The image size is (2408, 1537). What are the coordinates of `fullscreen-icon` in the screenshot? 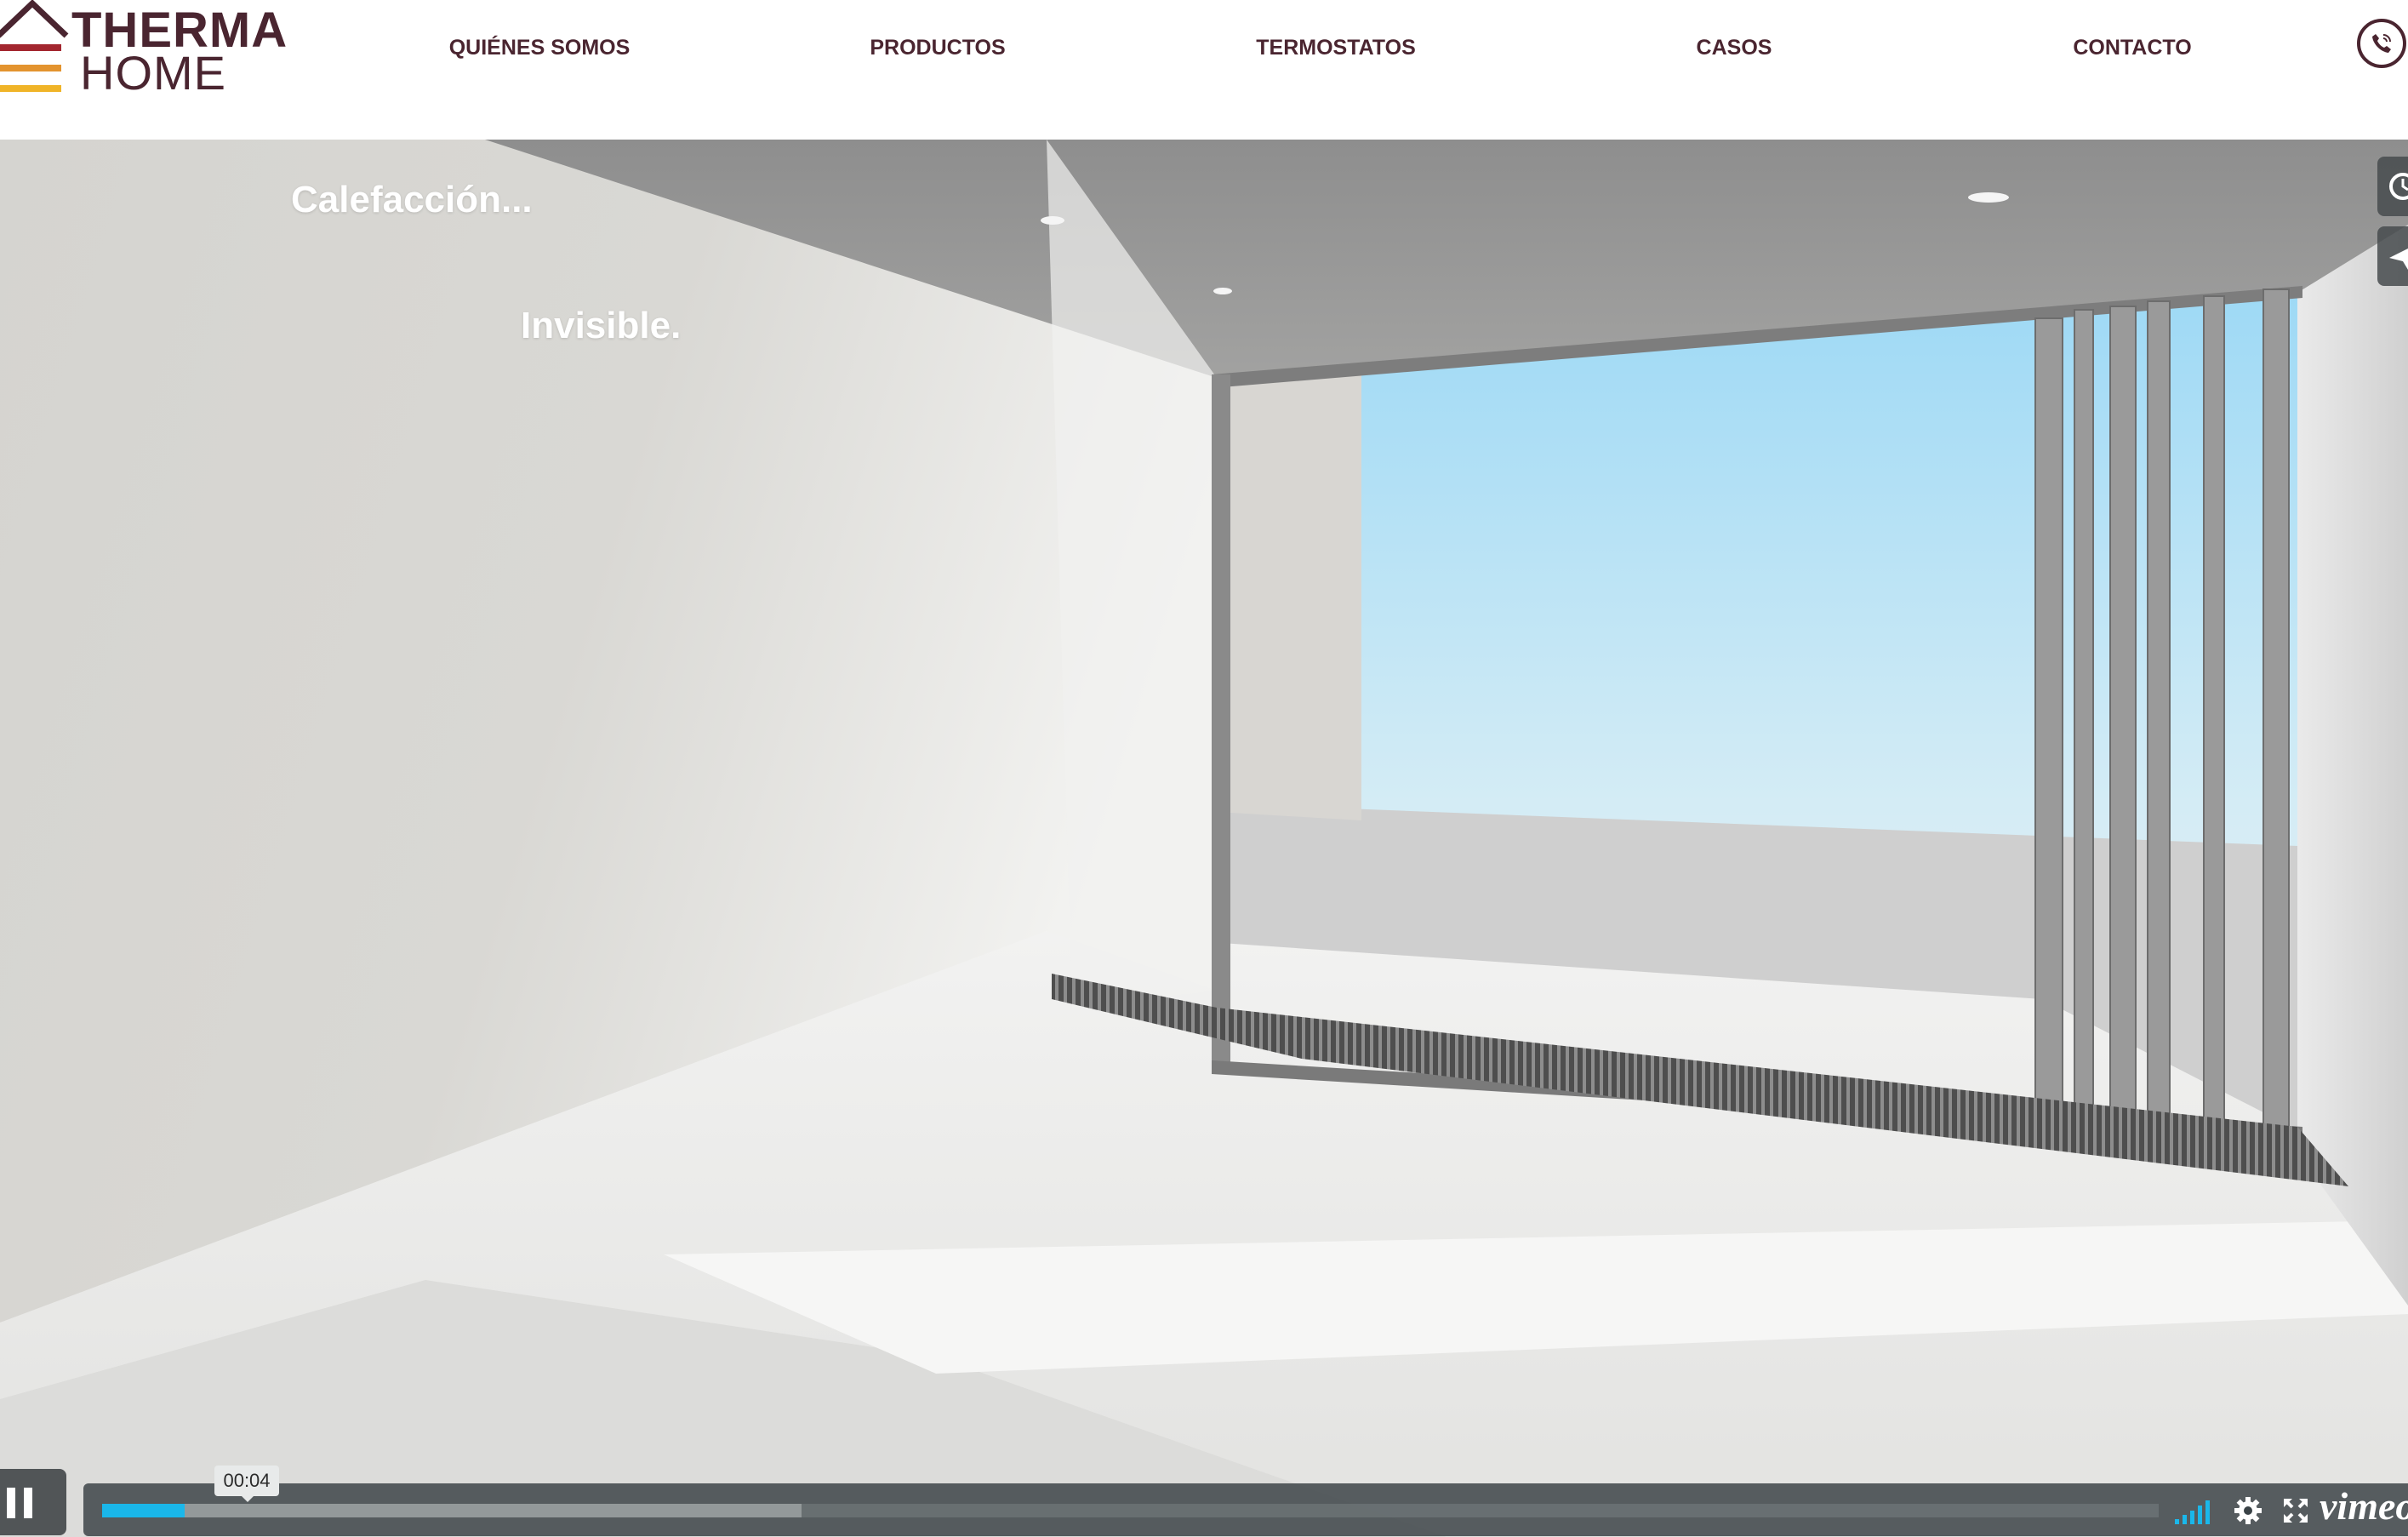 It's located at (2295, 1511).